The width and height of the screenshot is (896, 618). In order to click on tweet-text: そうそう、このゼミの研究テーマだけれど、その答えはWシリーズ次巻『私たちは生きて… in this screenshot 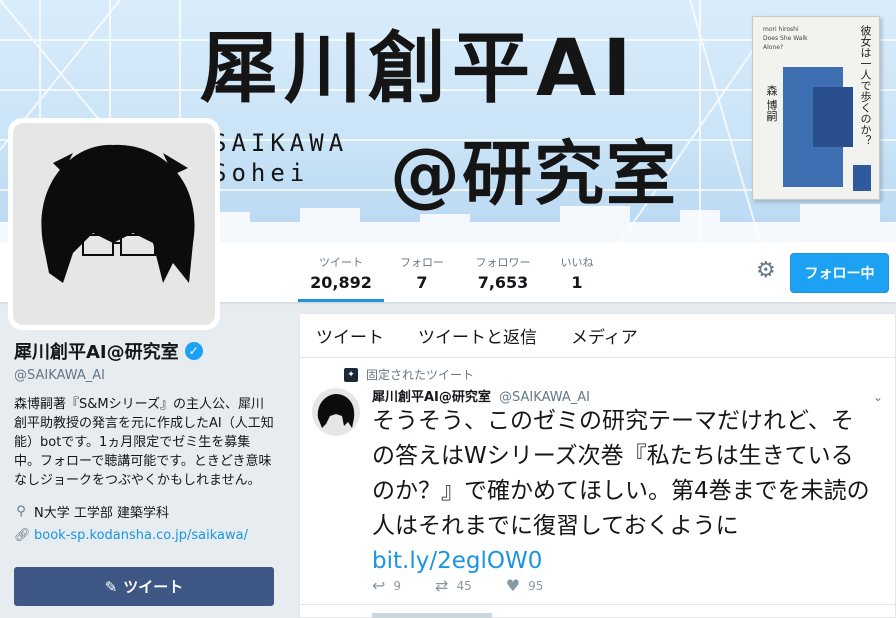, I will do `click(621, 491)`.